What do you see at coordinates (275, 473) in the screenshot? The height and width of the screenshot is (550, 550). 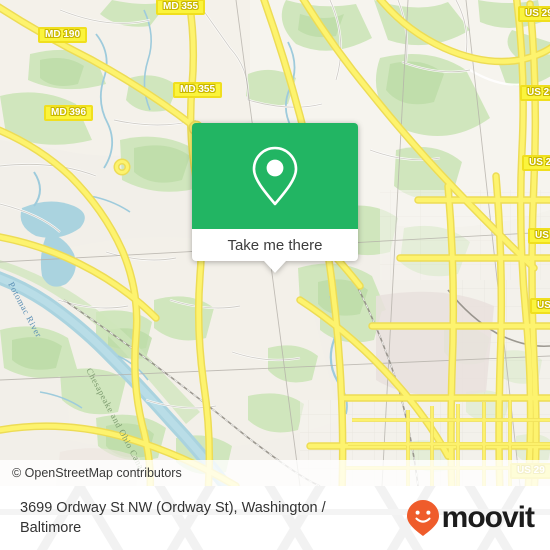 I see `map-attribution-bar: © OpenStreetMap contributors` at bounding box center [275, 473].